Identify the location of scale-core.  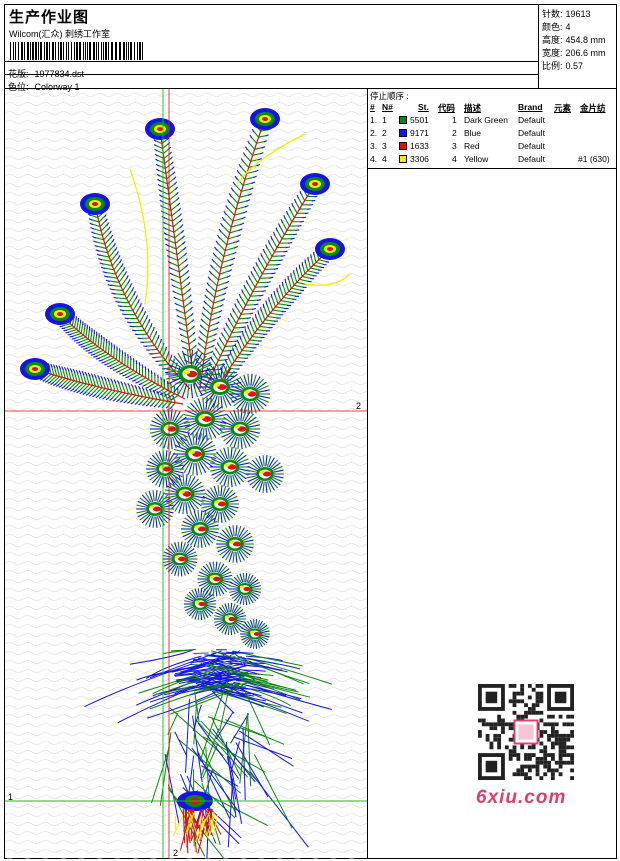
(202, 604).